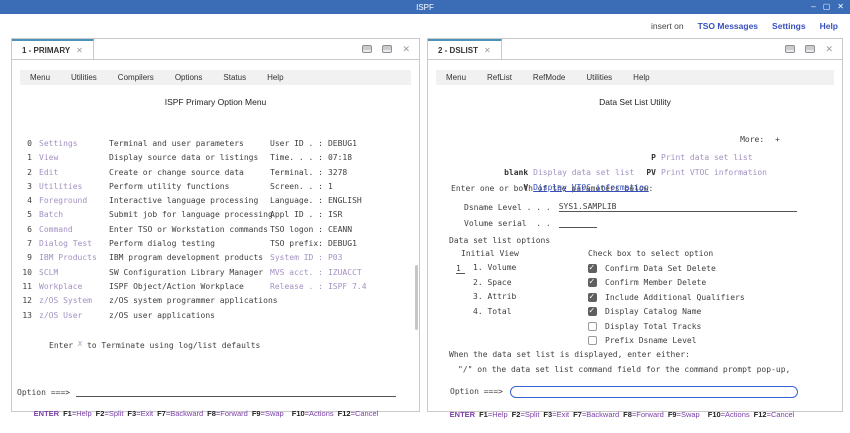  Describe the element at coordinates (577, 222) in the screenshot. I see `volume-serial-input` at that location.